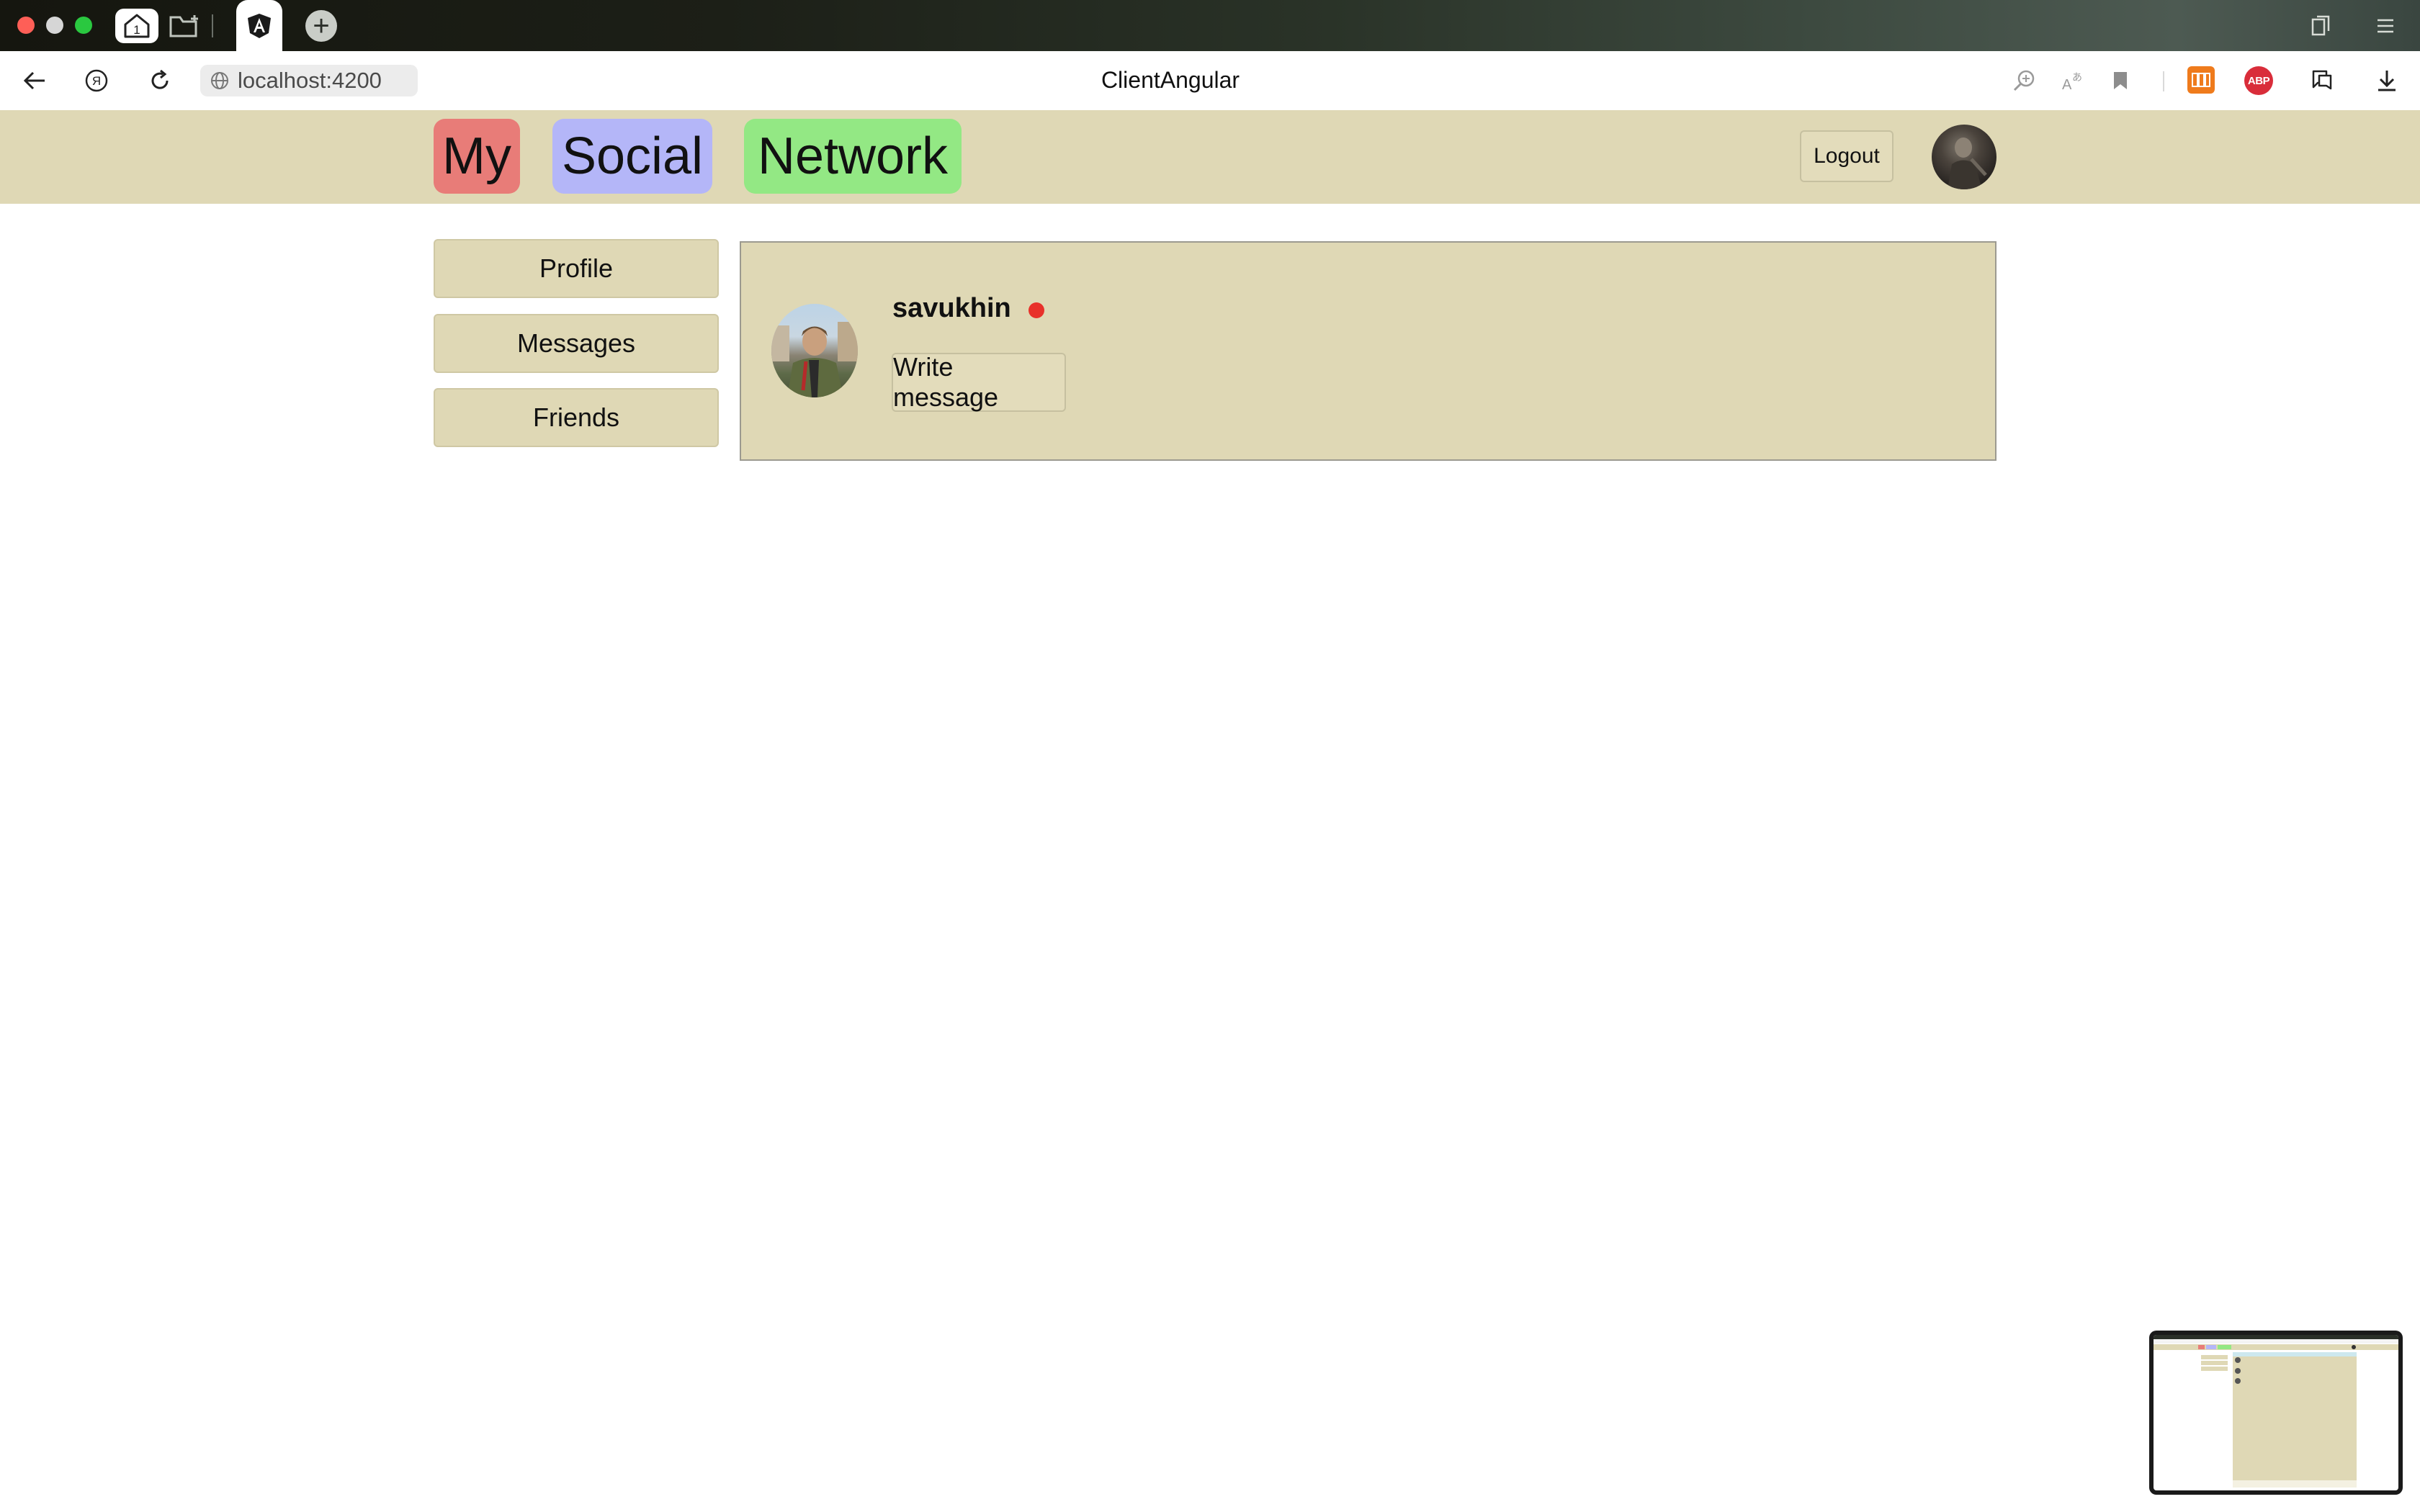 Image resolution: width=2420 pixels, height=1512 pixels. Describe the element at coordinates (212, 25) in the screenshot. I see `tab-divider` at that location.